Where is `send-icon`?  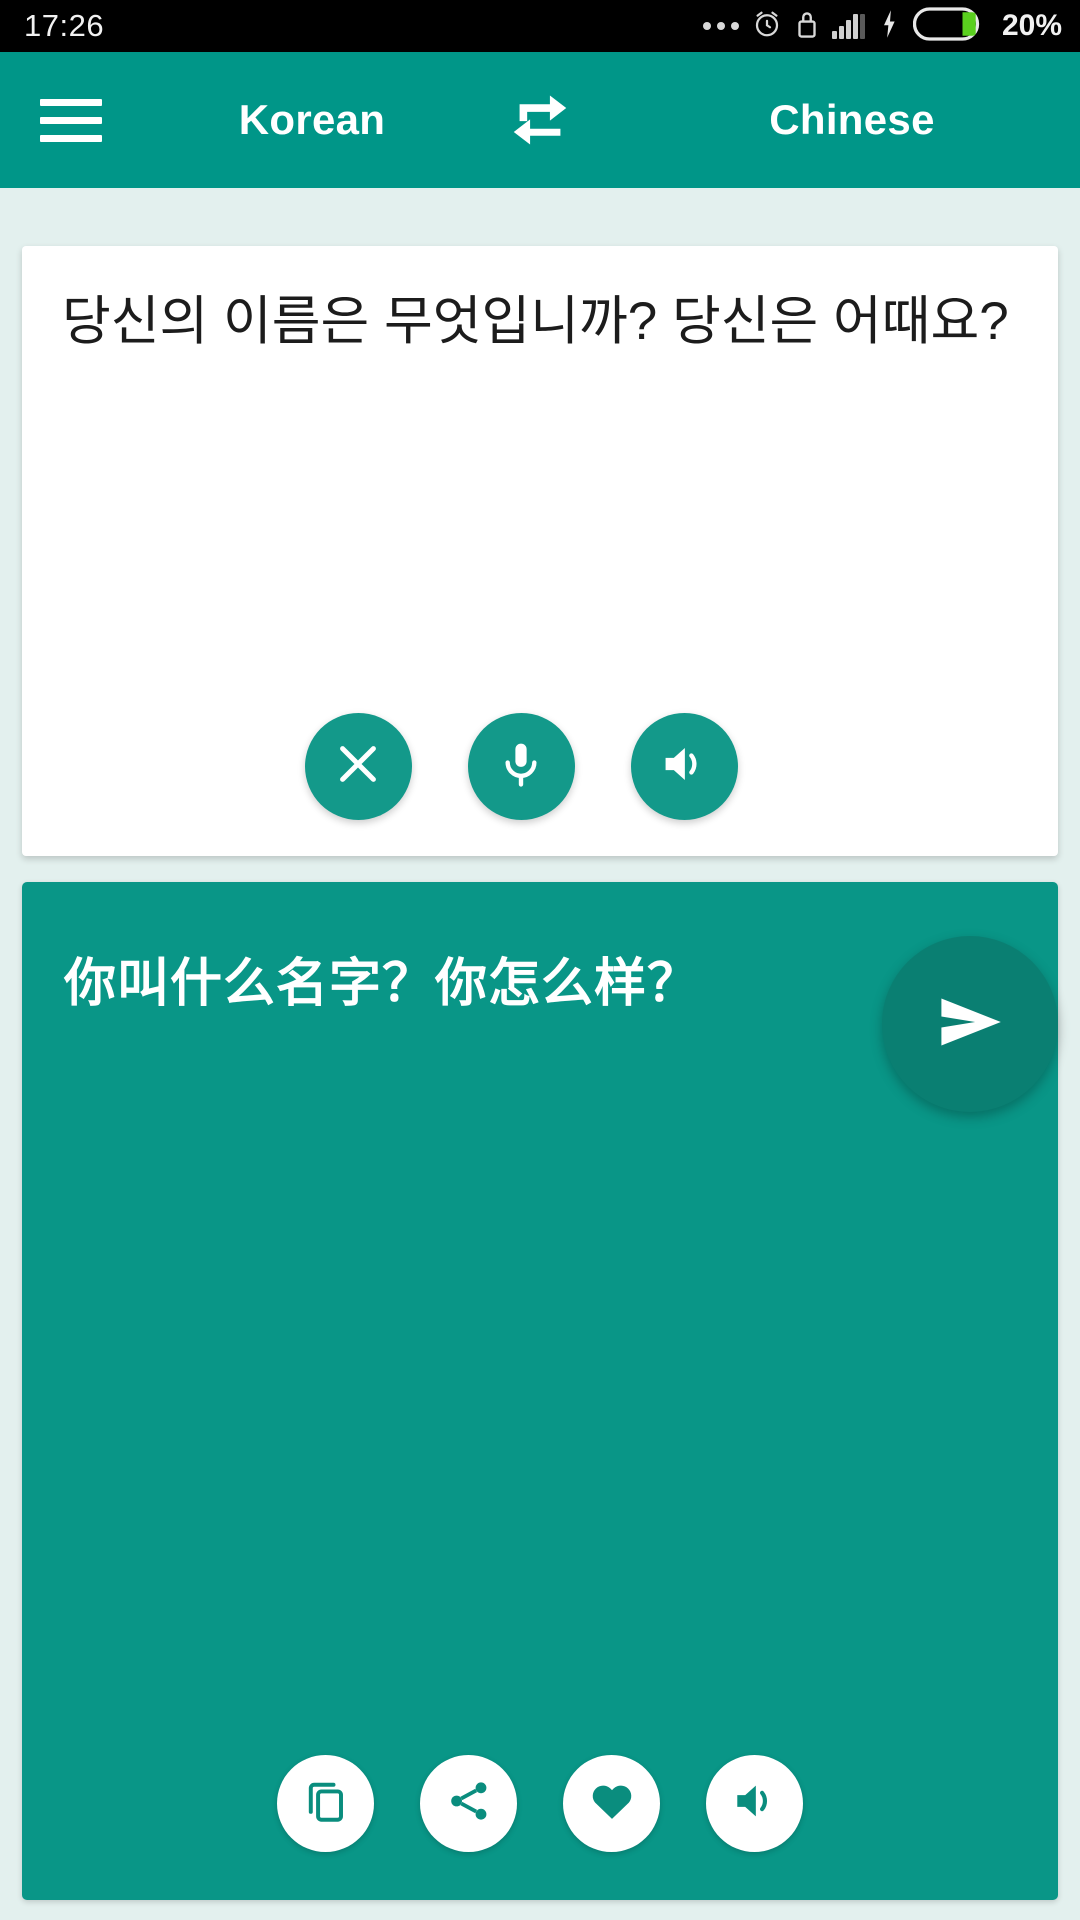 send-icon is located at coordinates (970, 1024).